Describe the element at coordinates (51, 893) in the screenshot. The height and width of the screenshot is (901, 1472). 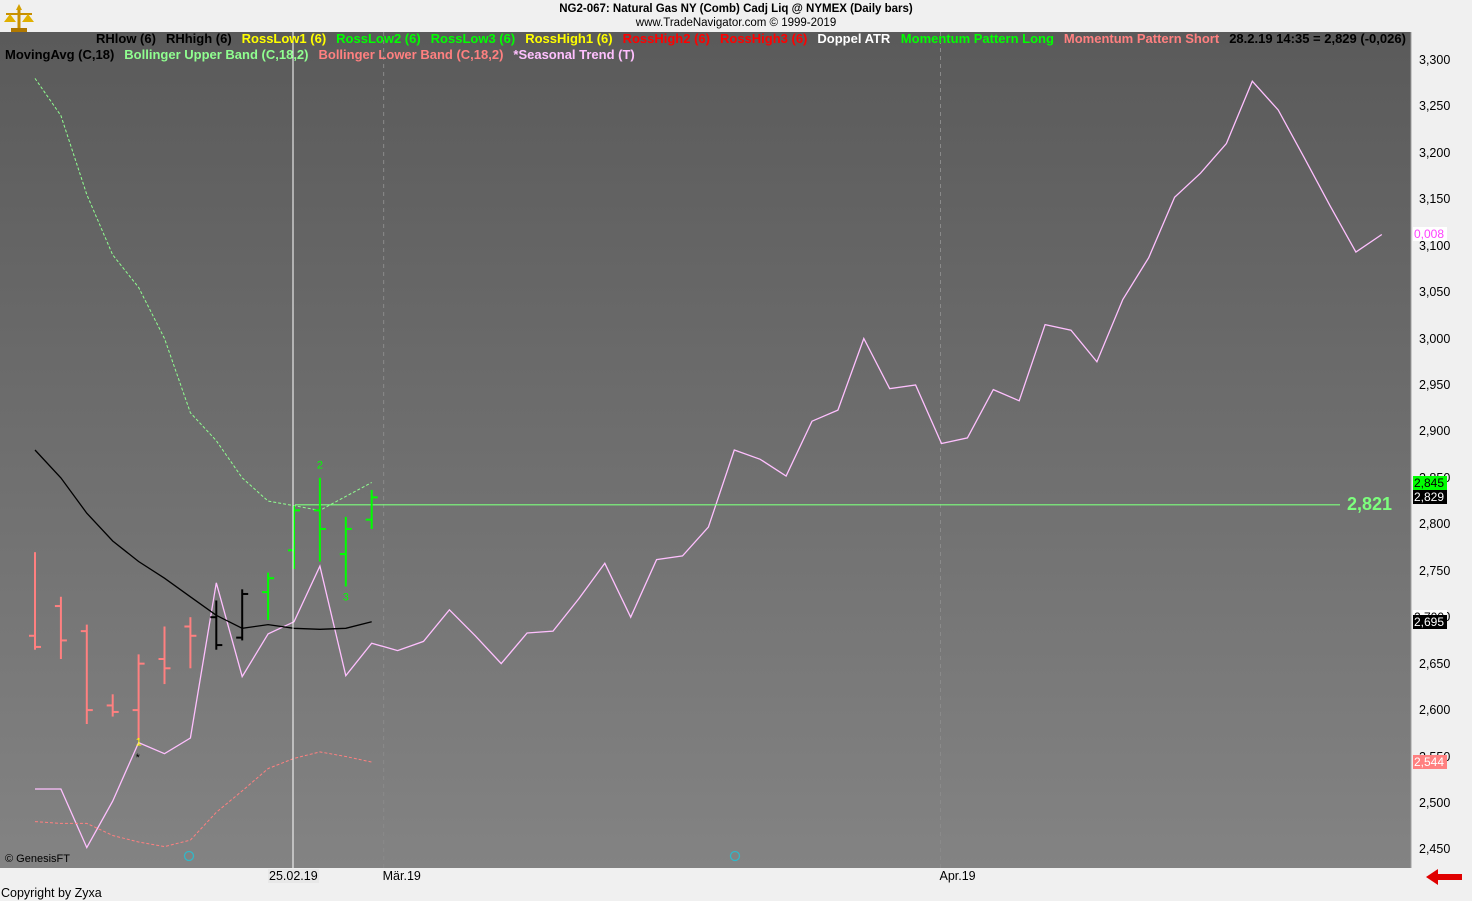
I see `copyright-text: Copyright by Zyxa` at that location.